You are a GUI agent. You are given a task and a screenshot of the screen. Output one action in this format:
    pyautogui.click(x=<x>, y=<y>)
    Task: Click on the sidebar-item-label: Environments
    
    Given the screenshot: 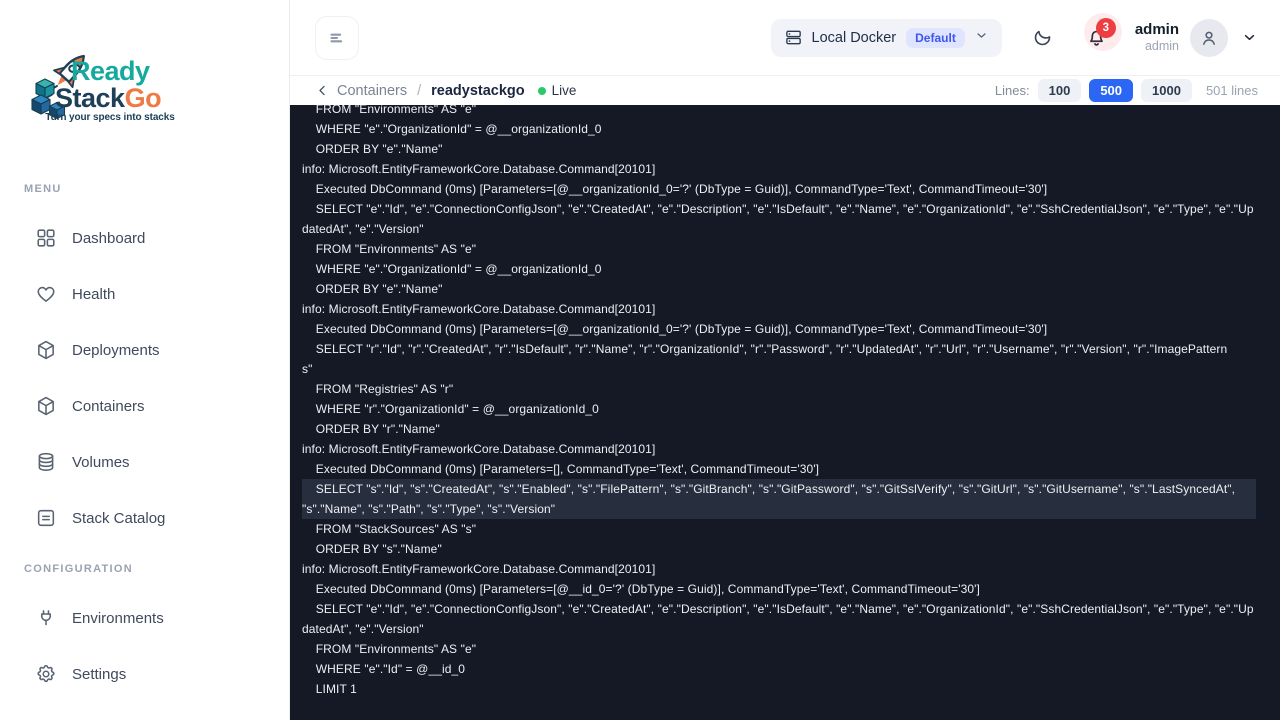 What is the action you would take?
    pyautogui.click(x=118, y=618)
    